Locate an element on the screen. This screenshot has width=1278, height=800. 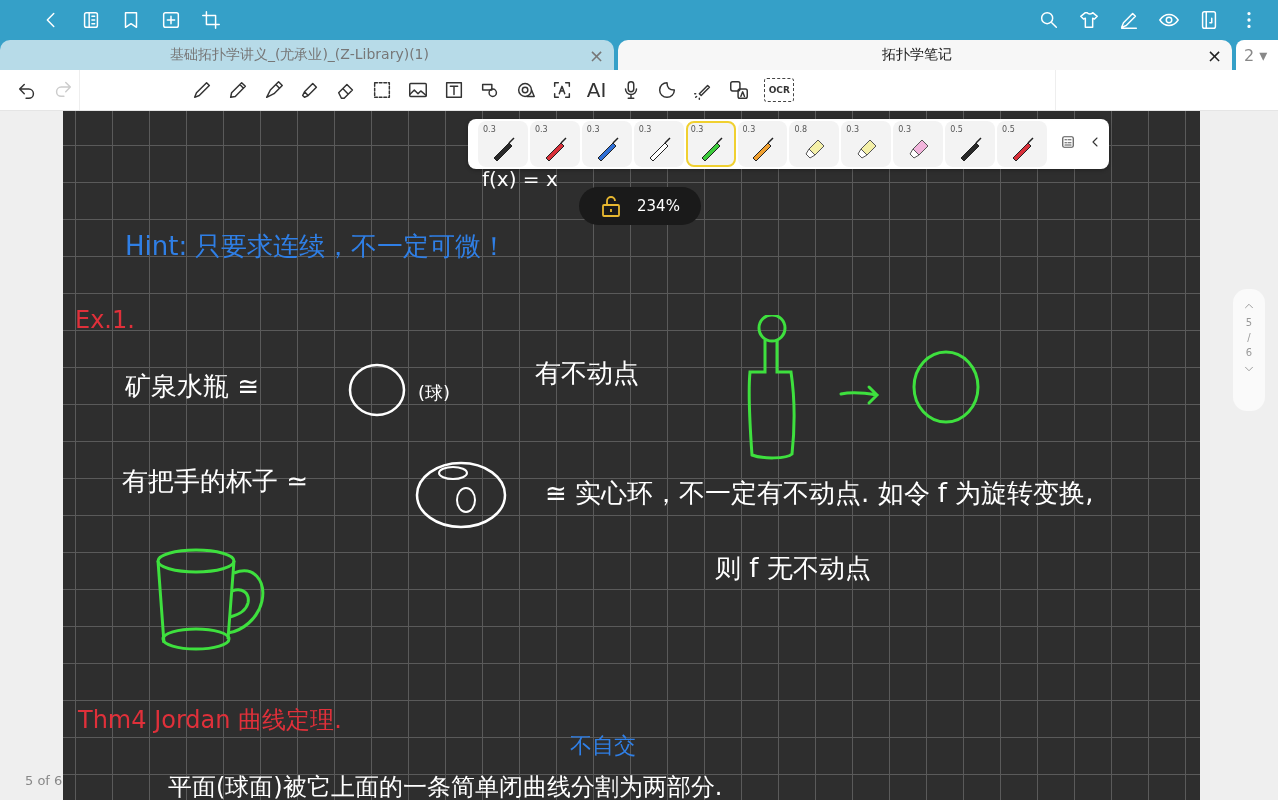
arrow-drawing is located at coordinates (860, 395).